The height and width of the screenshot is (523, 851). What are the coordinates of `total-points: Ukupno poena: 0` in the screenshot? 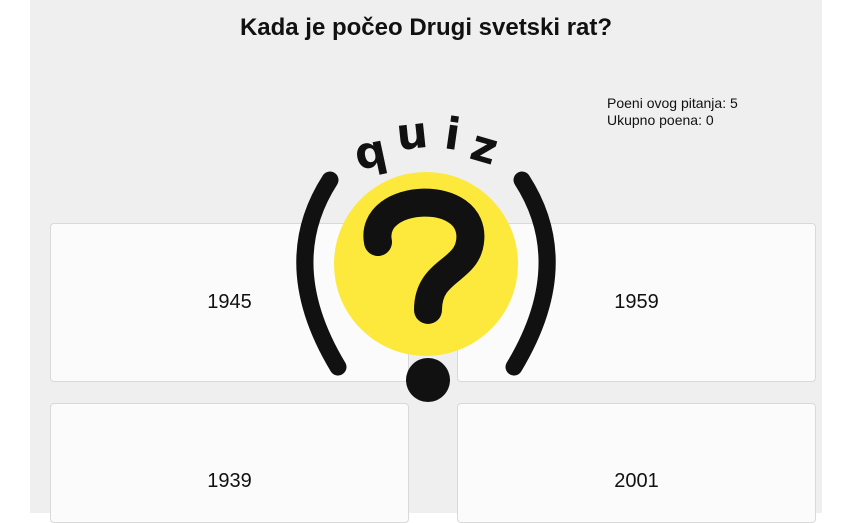 It's located at (660, 120).